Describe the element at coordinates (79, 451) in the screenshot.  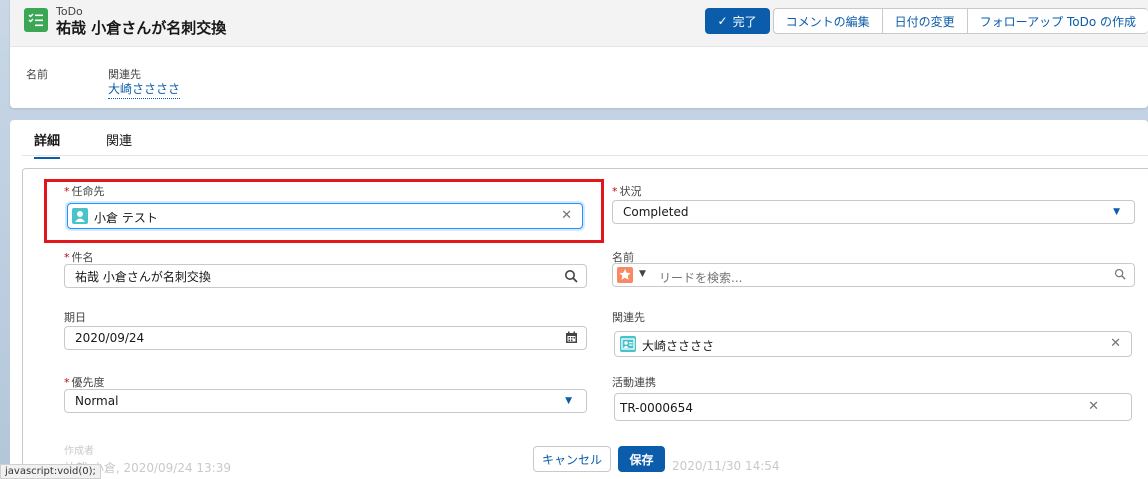
I see `created-by-label: 作成者` at that location.